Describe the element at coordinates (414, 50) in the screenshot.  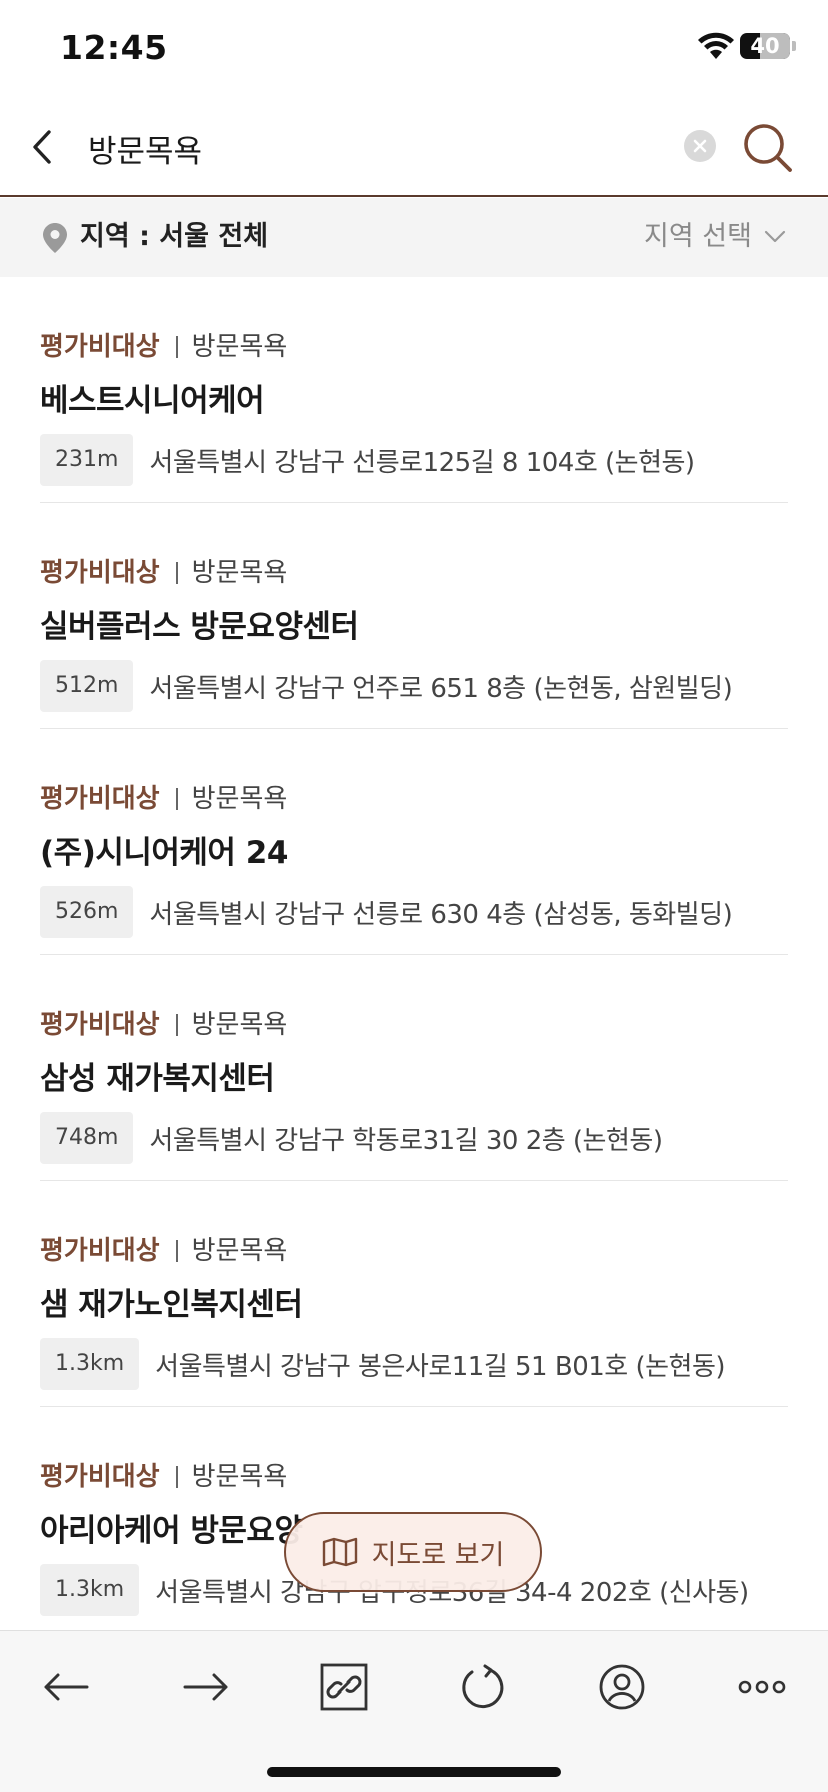
I see `status-bar: 12:45 40` at that location.